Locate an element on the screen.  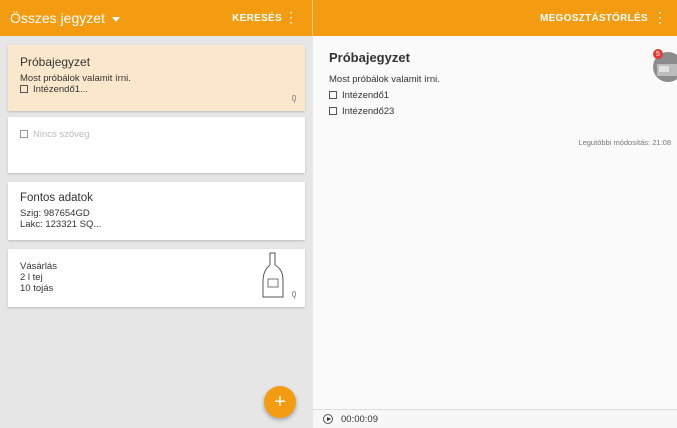
play-icon is located at coordinates (328, 419).